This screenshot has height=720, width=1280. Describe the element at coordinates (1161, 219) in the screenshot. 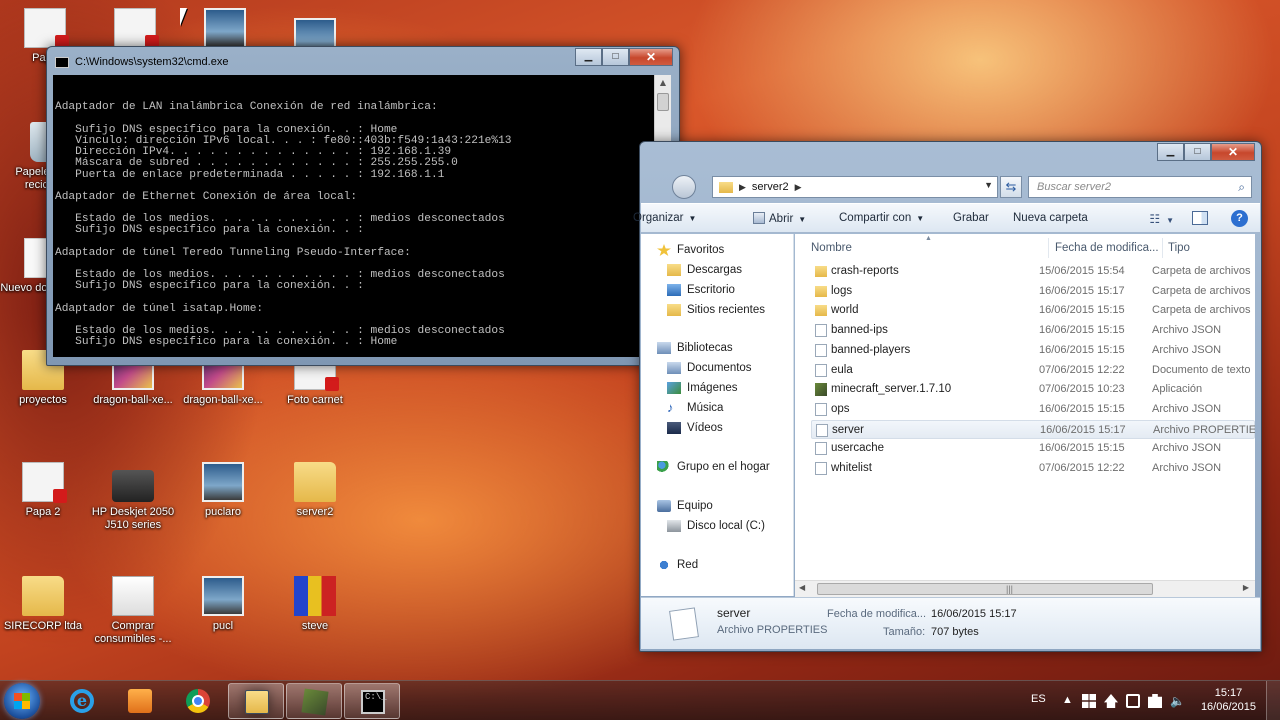

I see `view-options-button: ☷ ▼` at that location.